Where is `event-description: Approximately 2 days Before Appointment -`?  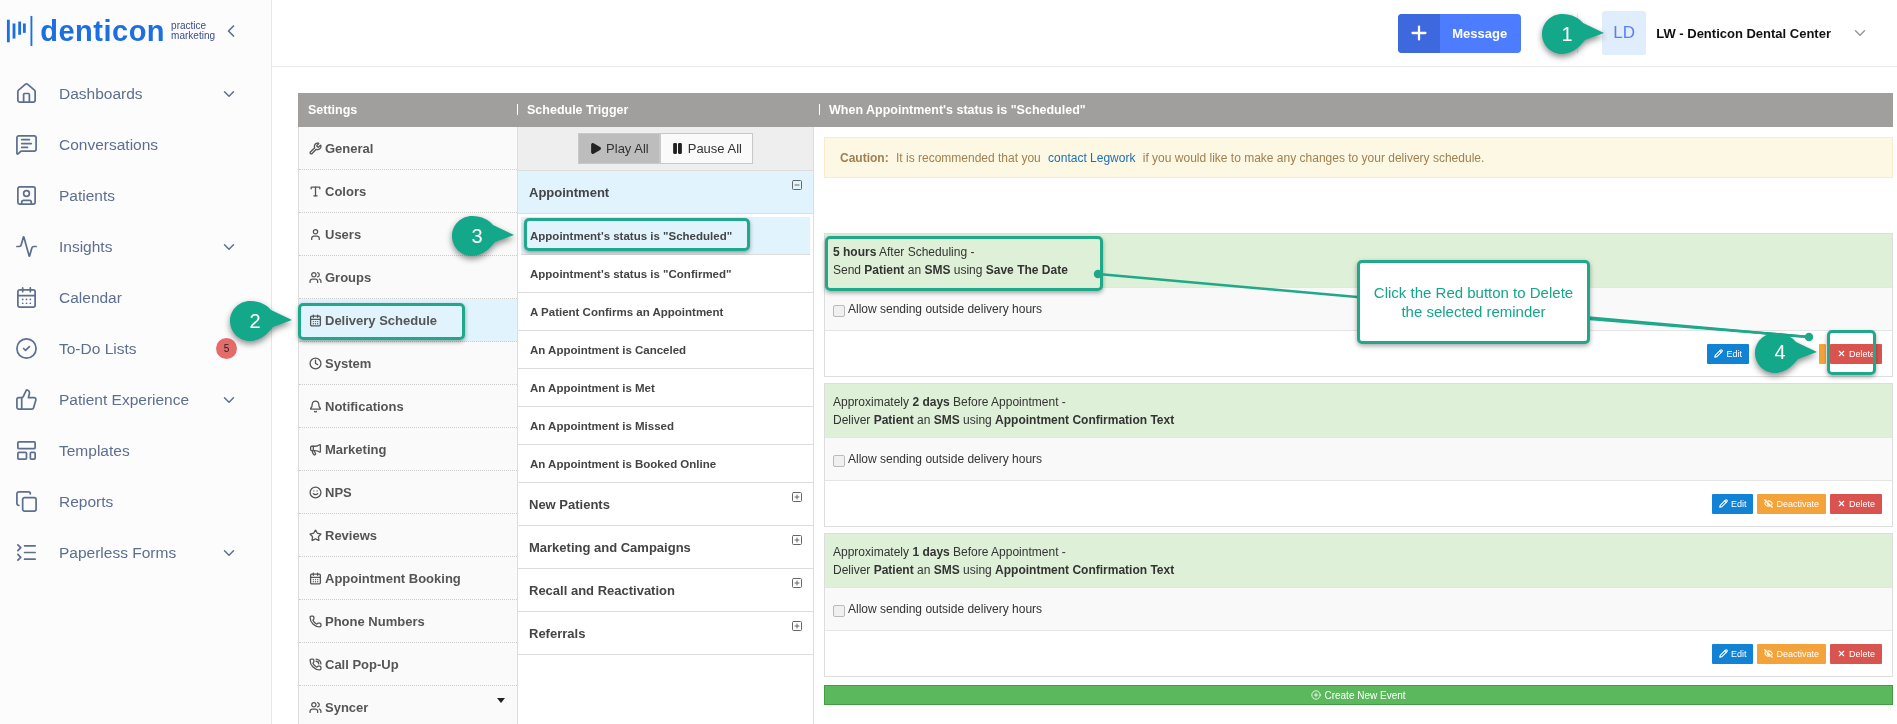 event-description: Approximately 2 days Before Appointment - is located at coordinates (950, 401).